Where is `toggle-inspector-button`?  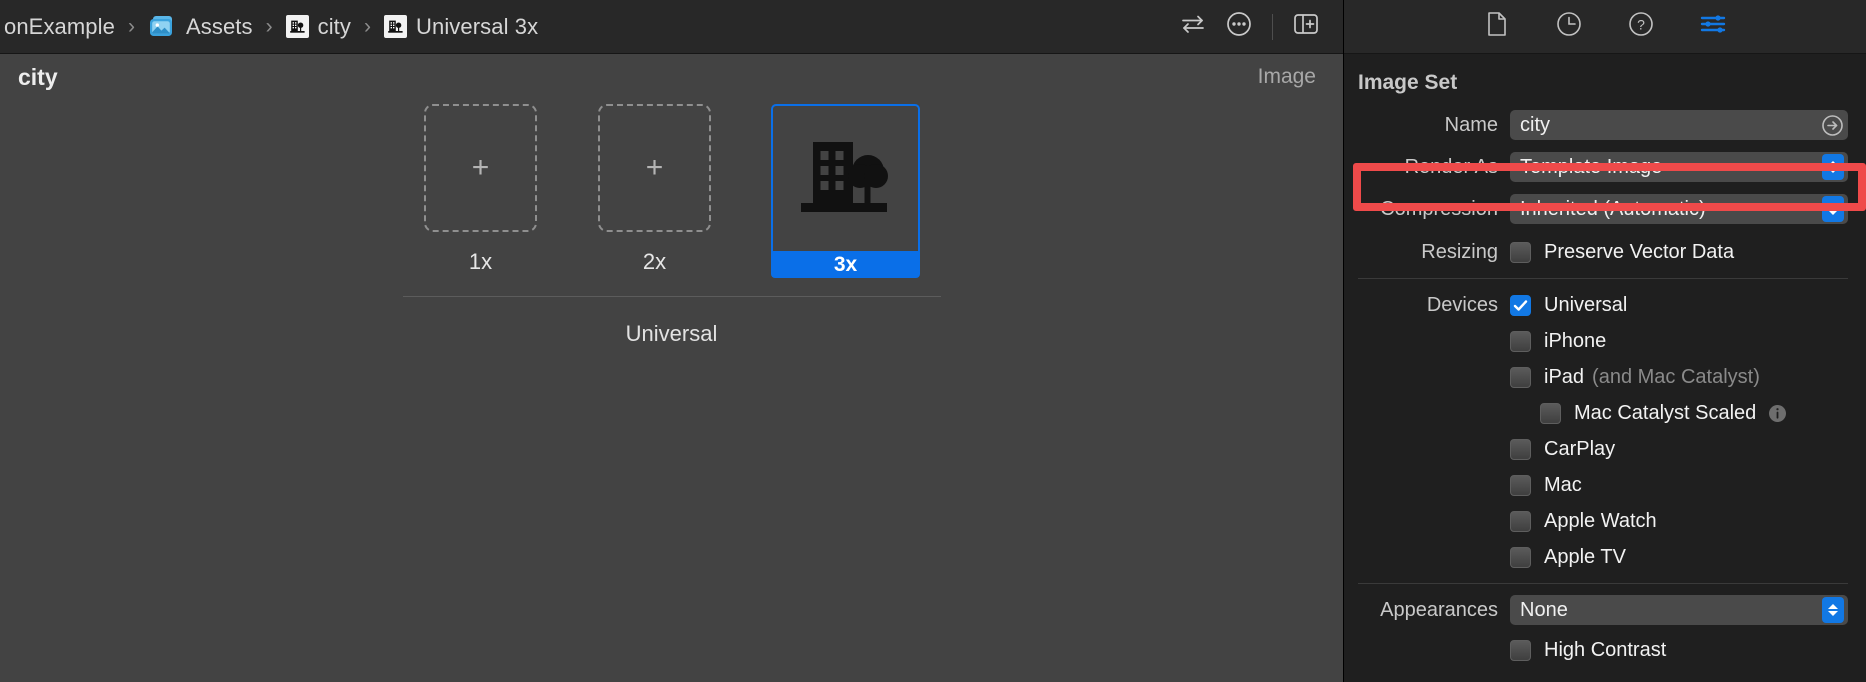
toggle-inspector-button is located at coordinates (1306, 27).